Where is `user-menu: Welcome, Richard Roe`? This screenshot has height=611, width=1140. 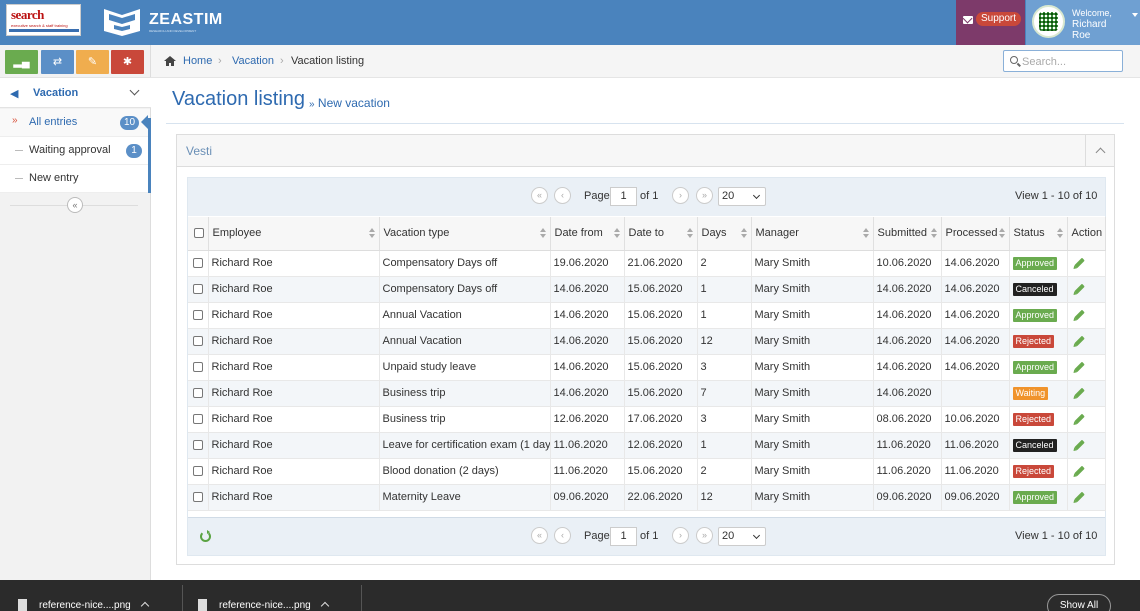 user-menu: Welcome, Richard Roe is located at coordinates (1083, 22).